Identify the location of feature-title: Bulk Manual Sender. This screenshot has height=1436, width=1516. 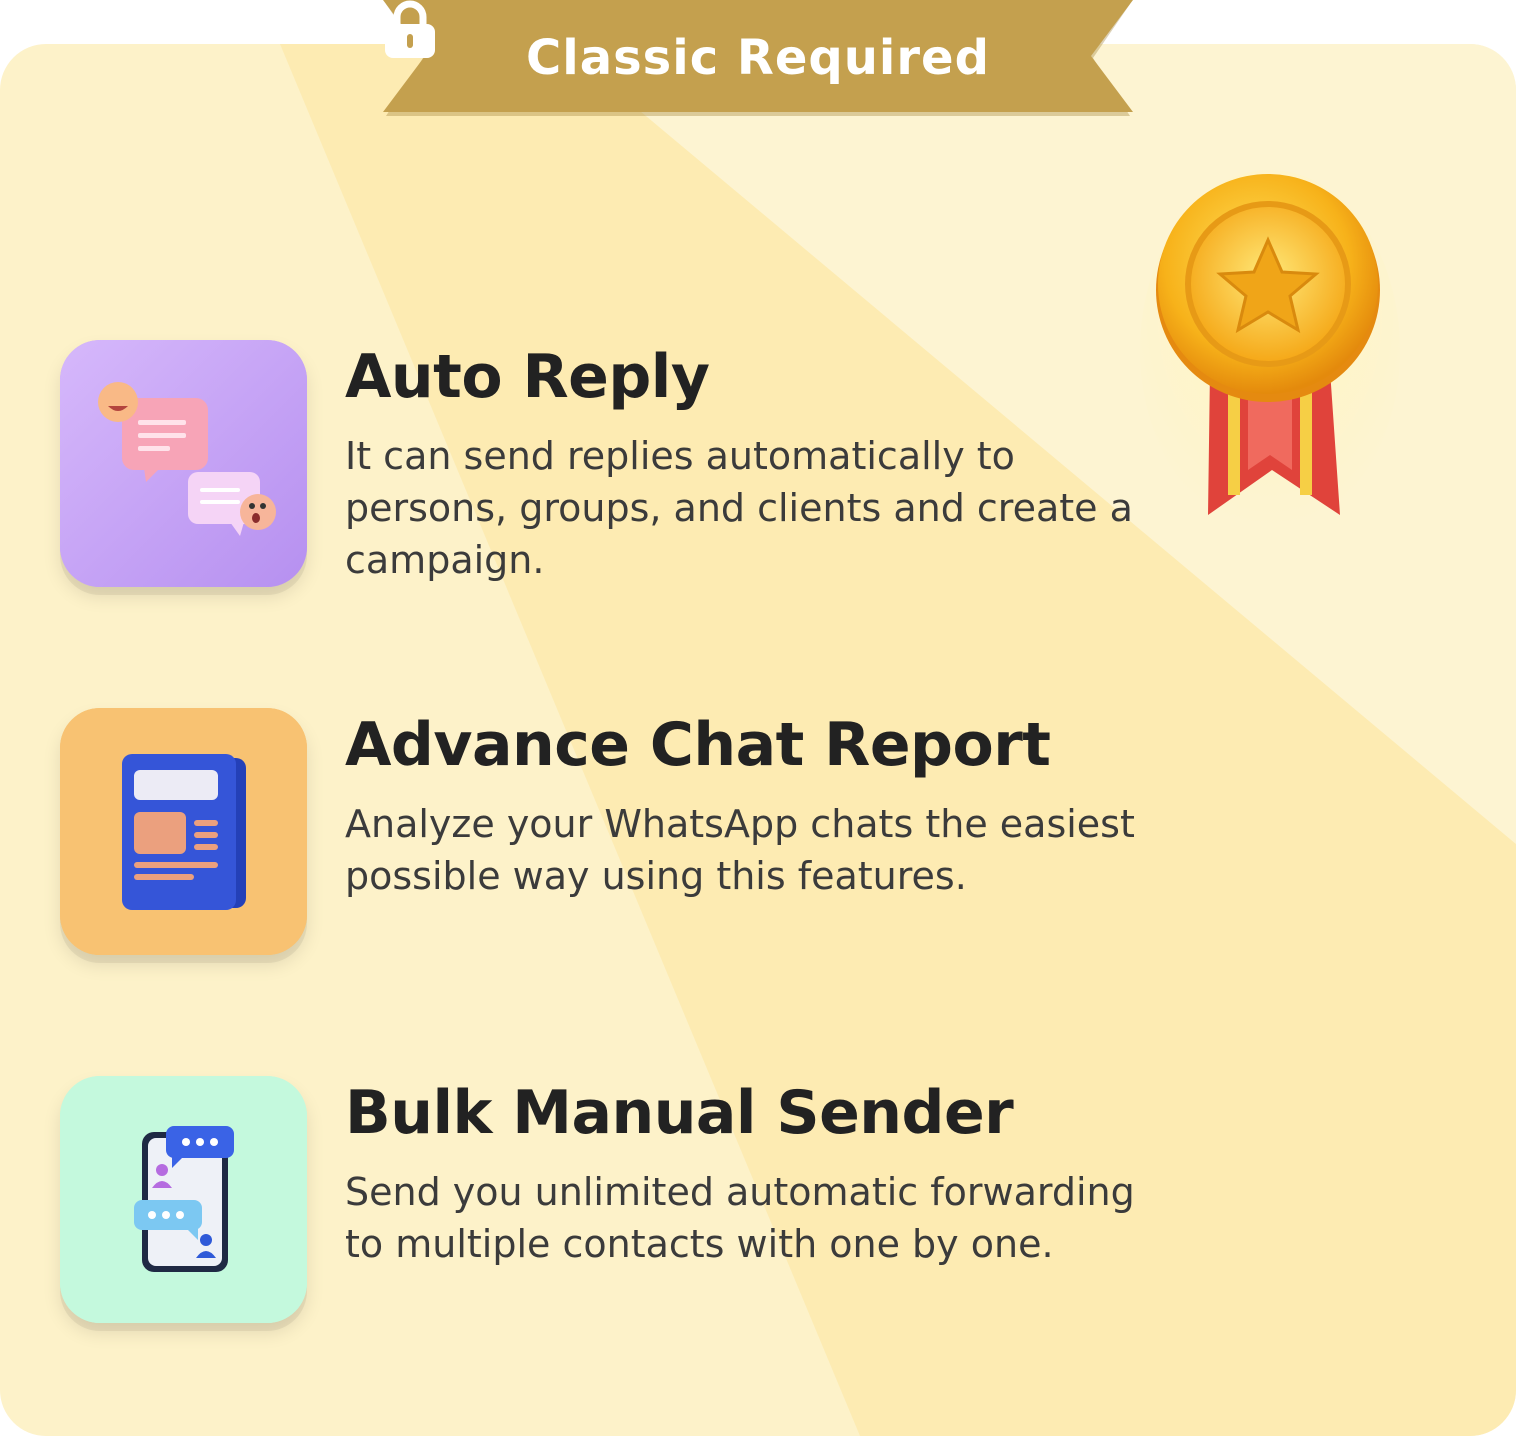
(679, 1113).